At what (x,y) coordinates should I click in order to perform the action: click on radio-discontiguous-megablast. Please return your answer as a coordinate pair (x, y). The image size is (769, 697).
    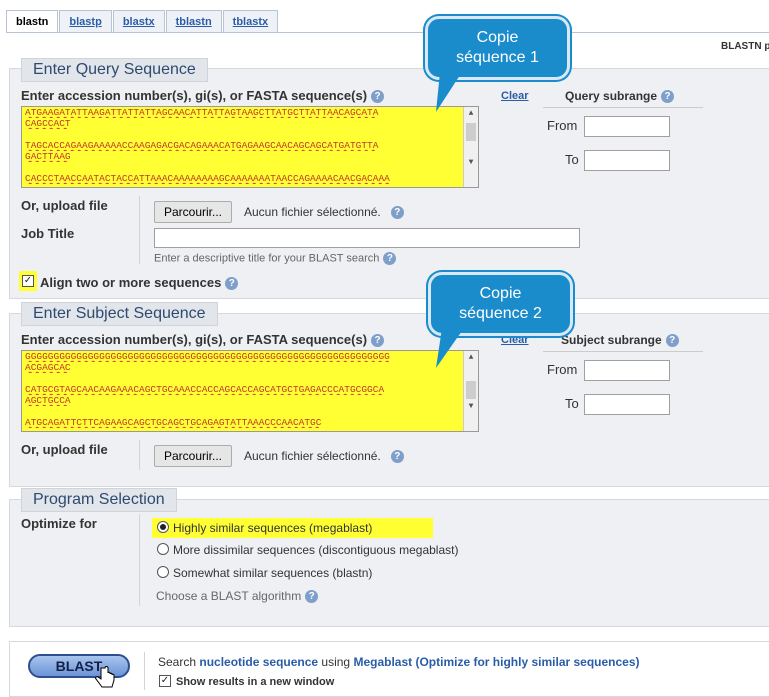
    Looking at the image, I should click on (163, 549).